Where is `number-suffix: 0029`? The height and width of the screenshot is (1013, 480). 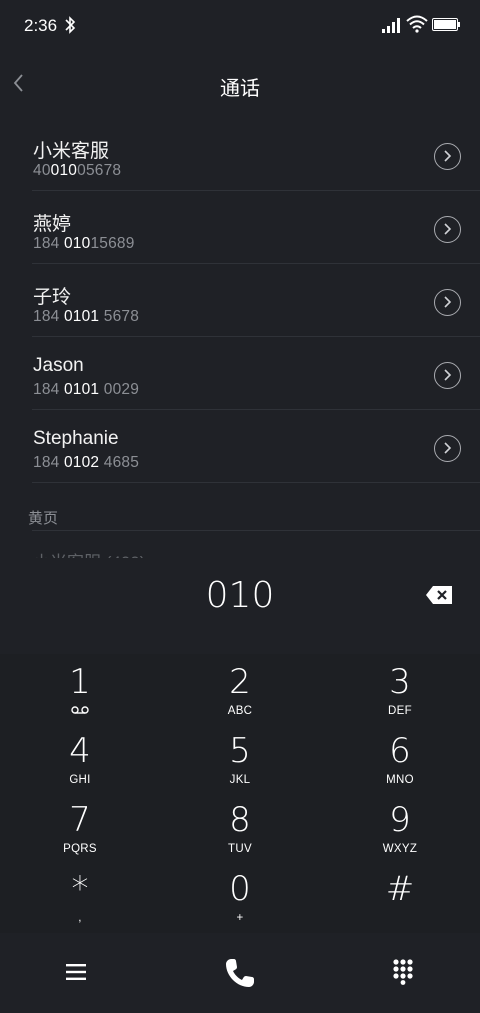 number-suffix: 0029 is located at coordinates (119, 389).